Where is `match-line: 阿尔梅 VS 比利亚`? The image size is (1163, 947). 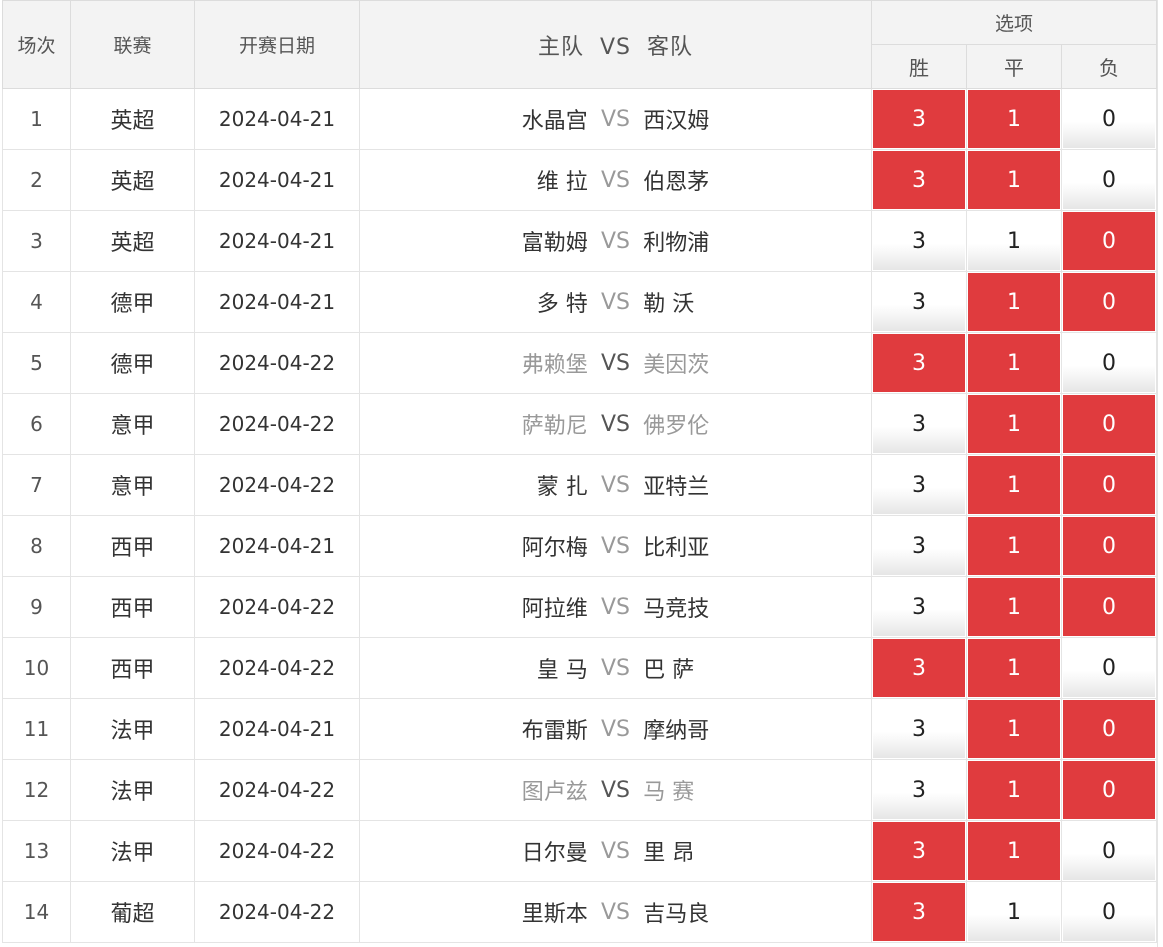 match-line: 阿尔梅 VS 比利亚 is located at coordinates (615, 546).